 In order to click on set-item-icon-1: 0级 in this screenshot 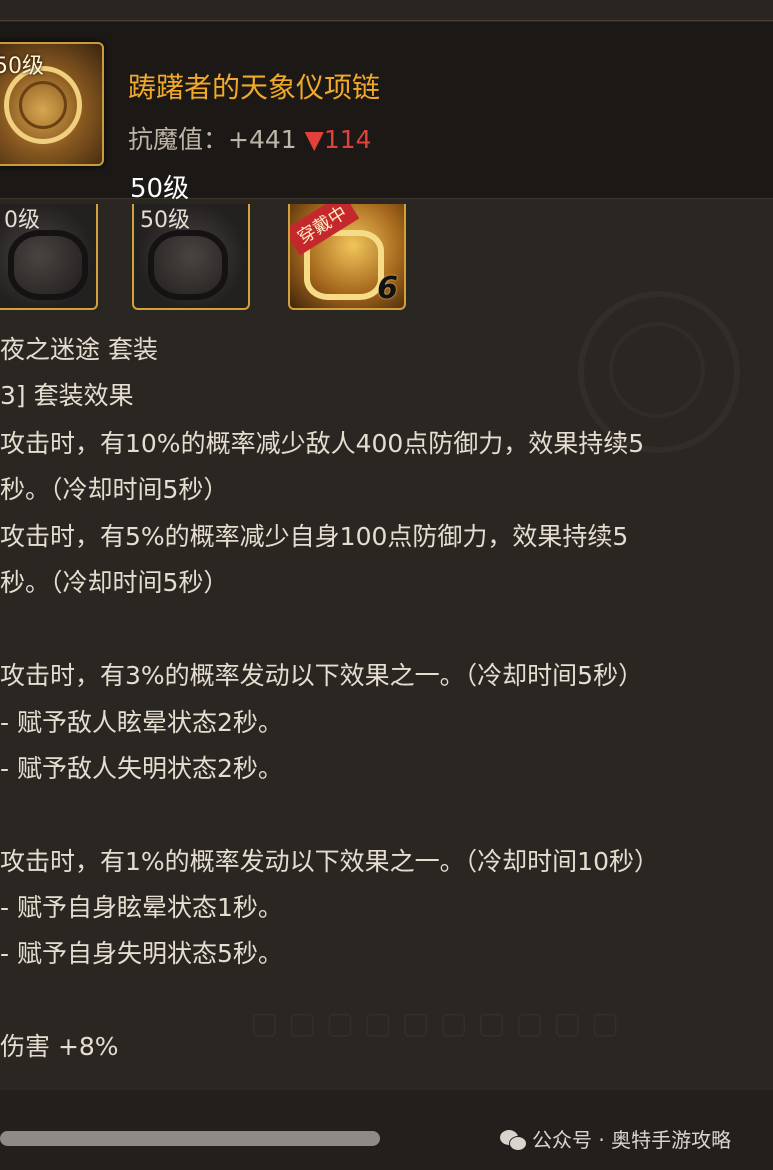, I will do `click(49, 257)`.